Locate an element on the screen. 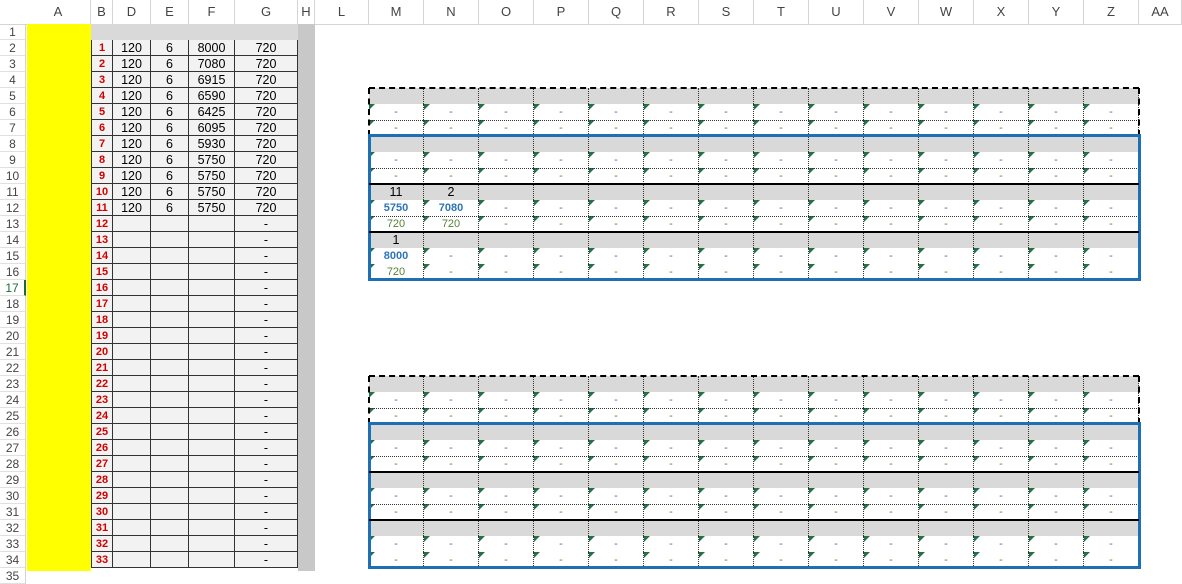 The height and width of the screenshot is (584, 1182). cell-idx: 6 is located at coordinates (102, 128).